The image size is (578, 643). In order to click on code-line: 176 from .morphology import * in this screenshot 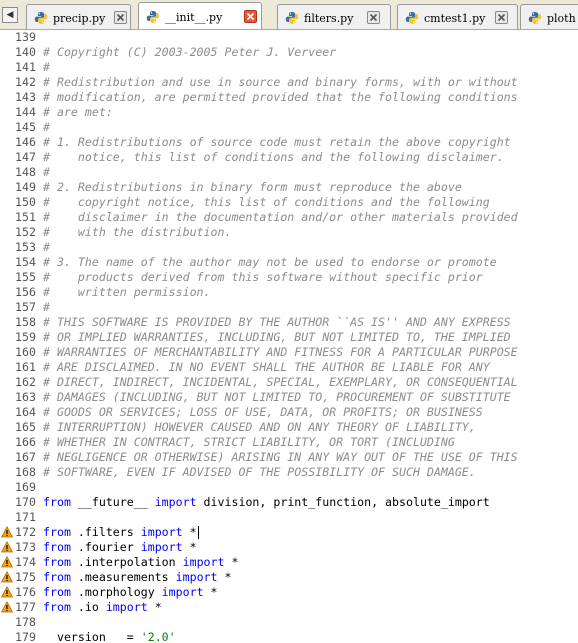, I will do `click(289, 592)`.